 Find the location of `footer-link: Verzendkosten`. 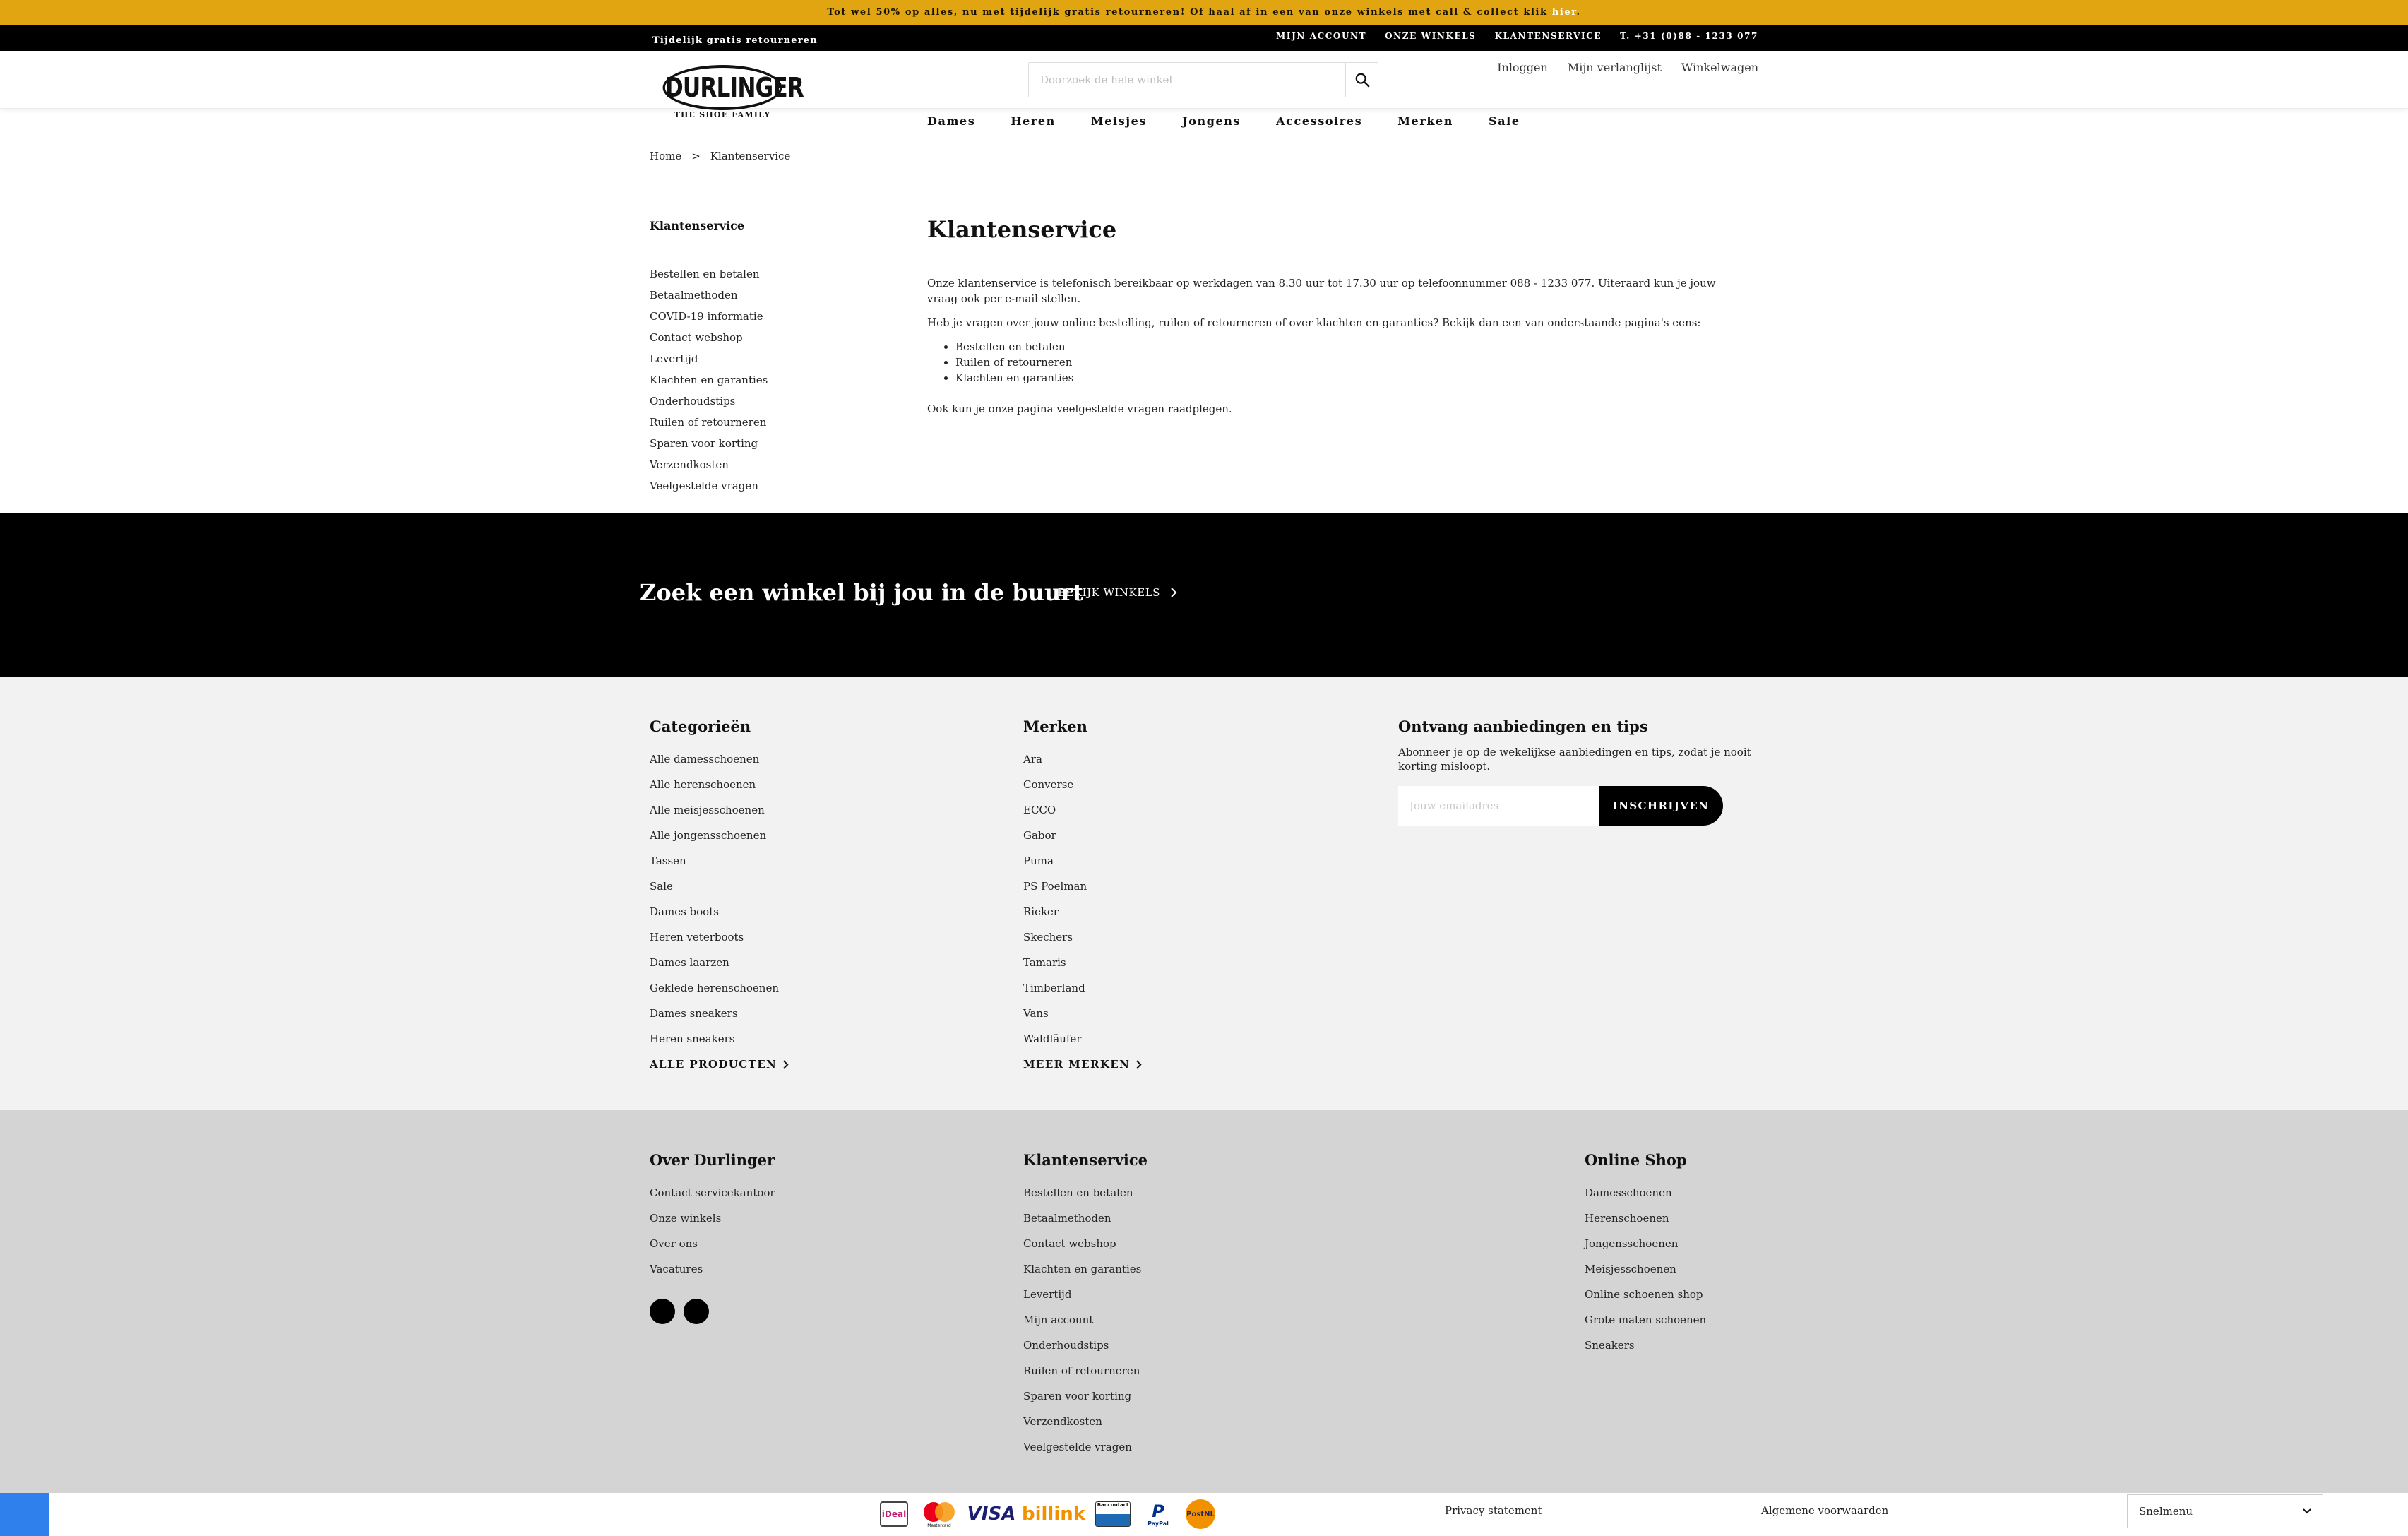

footer-link: Verzendkosten is located at coordinates (1085, 1421).